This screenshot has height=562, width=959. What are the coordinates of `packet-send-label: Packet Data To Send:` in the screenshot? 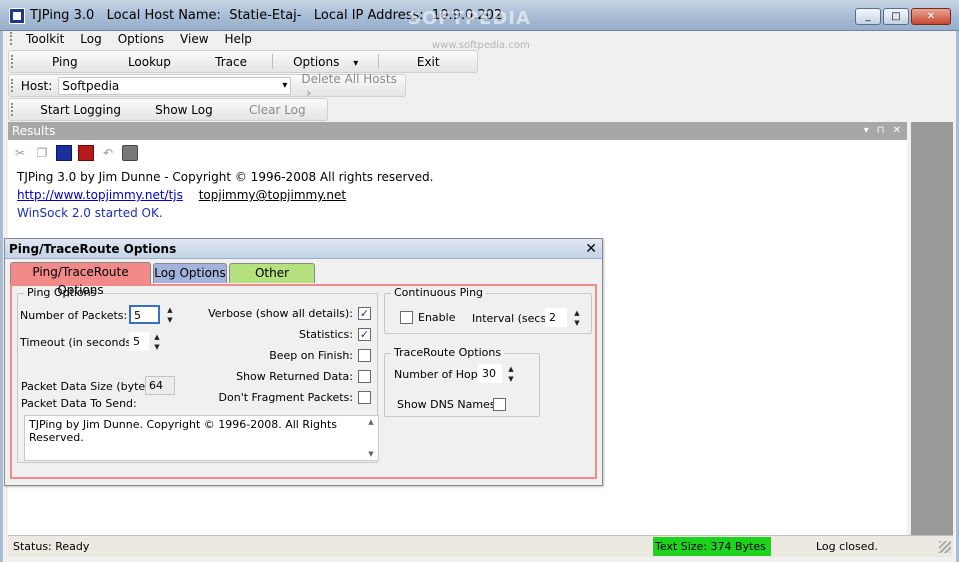 It's located at (79, 403).